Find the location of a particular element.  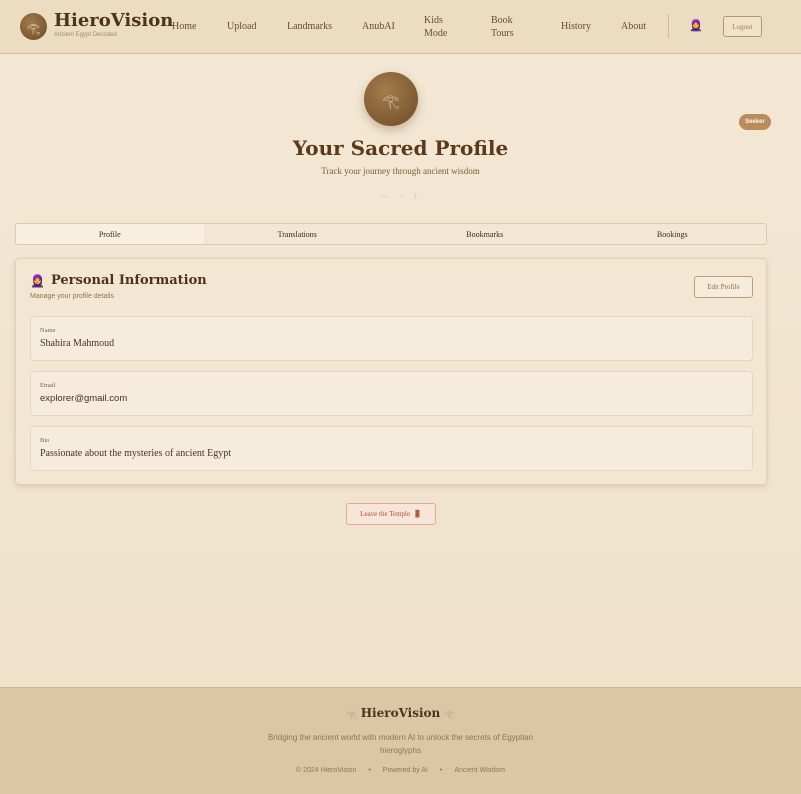

leave-temple-button: Leave the Temple 🚪 is located at coordinates (391, 514).